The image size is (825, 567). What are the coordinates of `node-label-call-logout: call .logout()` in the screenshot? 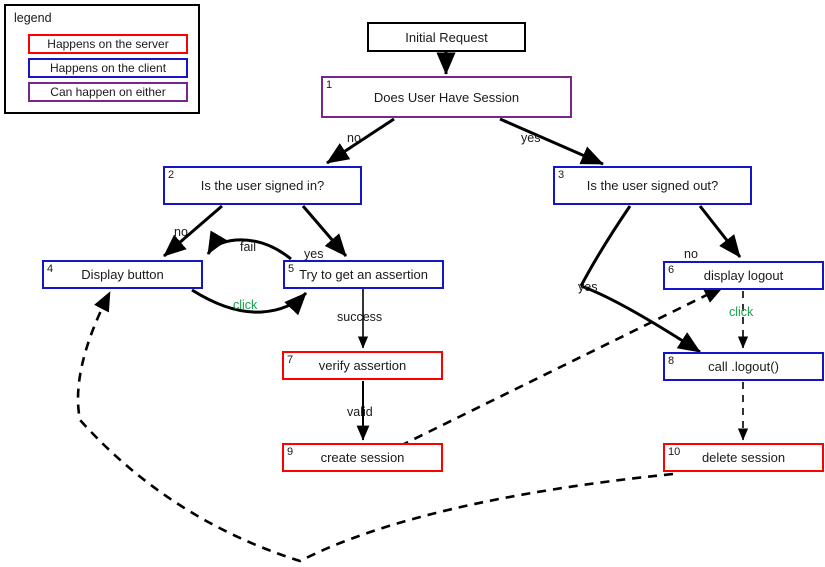 It's located at (743, 366).